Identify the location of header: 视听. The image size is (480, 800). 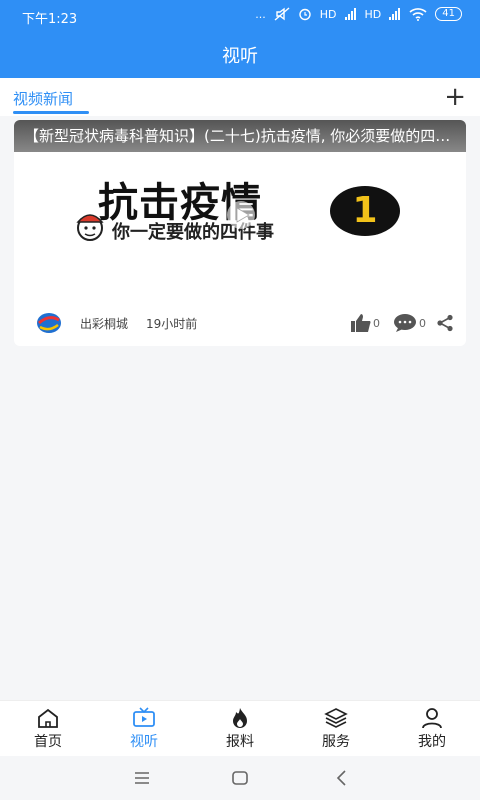
(240, 55).